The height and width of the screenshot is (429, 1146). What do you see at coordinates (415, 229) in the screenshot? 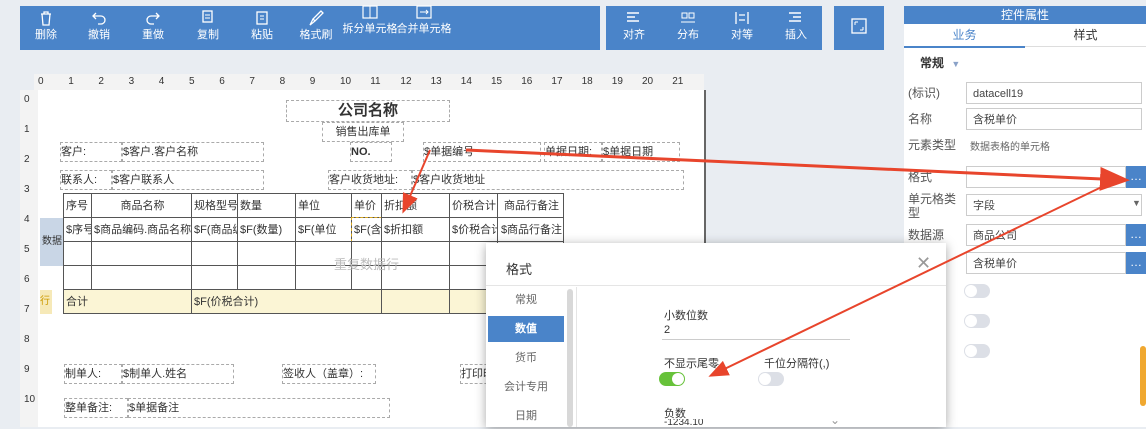
I see `row-cell: $折扣额` at bounding box center [415, 229].